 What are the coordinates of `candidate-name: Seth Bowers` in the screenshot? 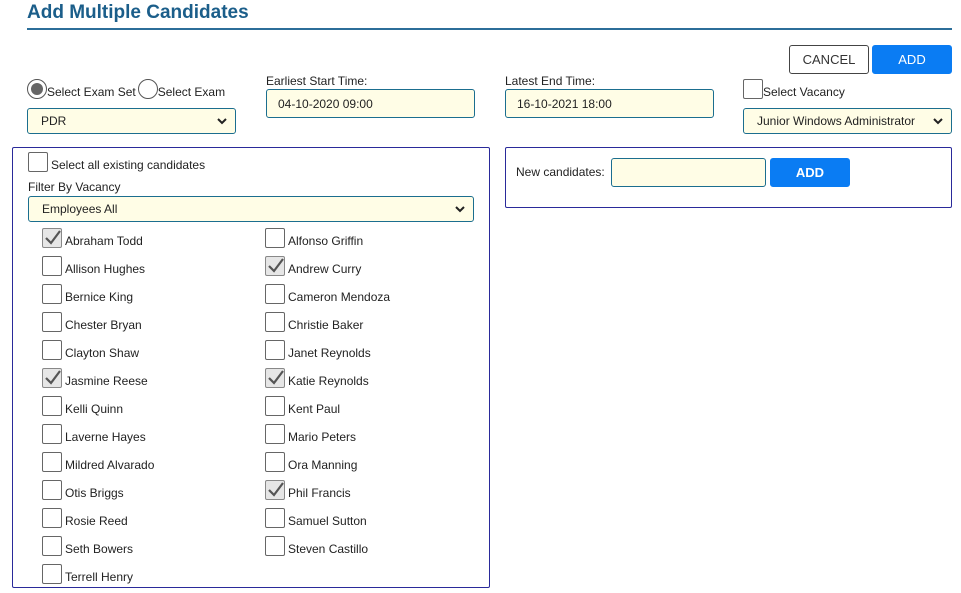 It's located at (99, 549).